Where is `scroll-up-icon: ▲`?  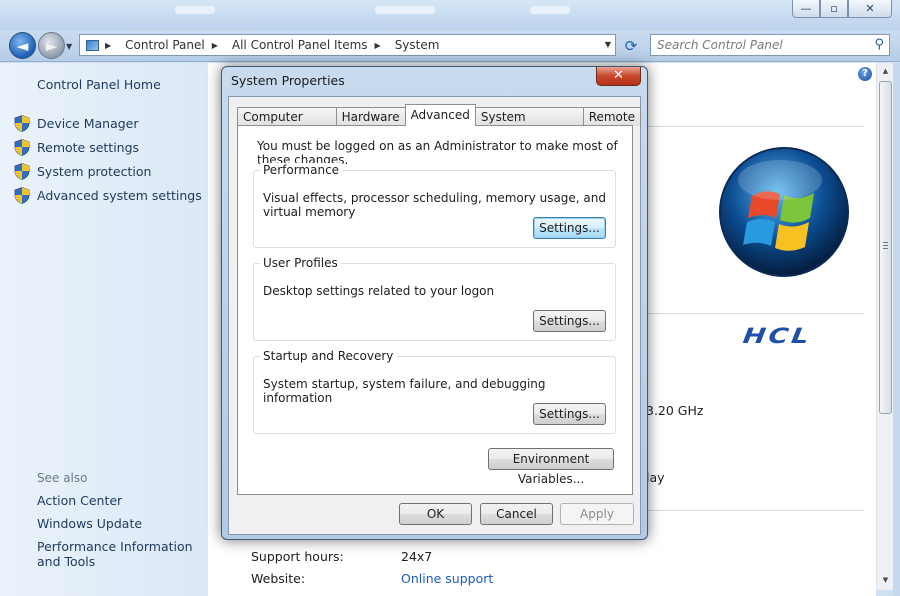
scroll-up-icon: ▲ is located at coordinates (885, 71).